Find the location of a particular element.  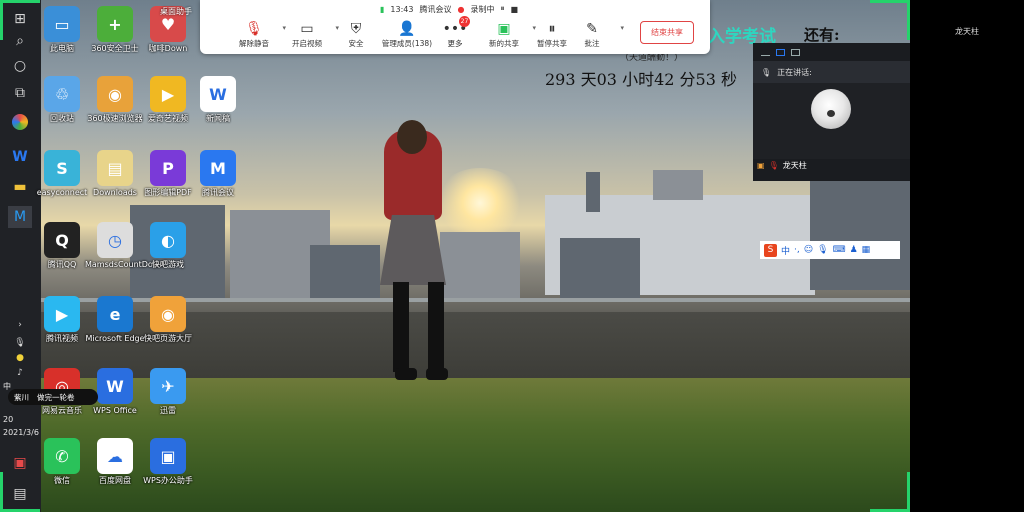

desktop-icon-label: 微信 is located at coordinates (62, 480).